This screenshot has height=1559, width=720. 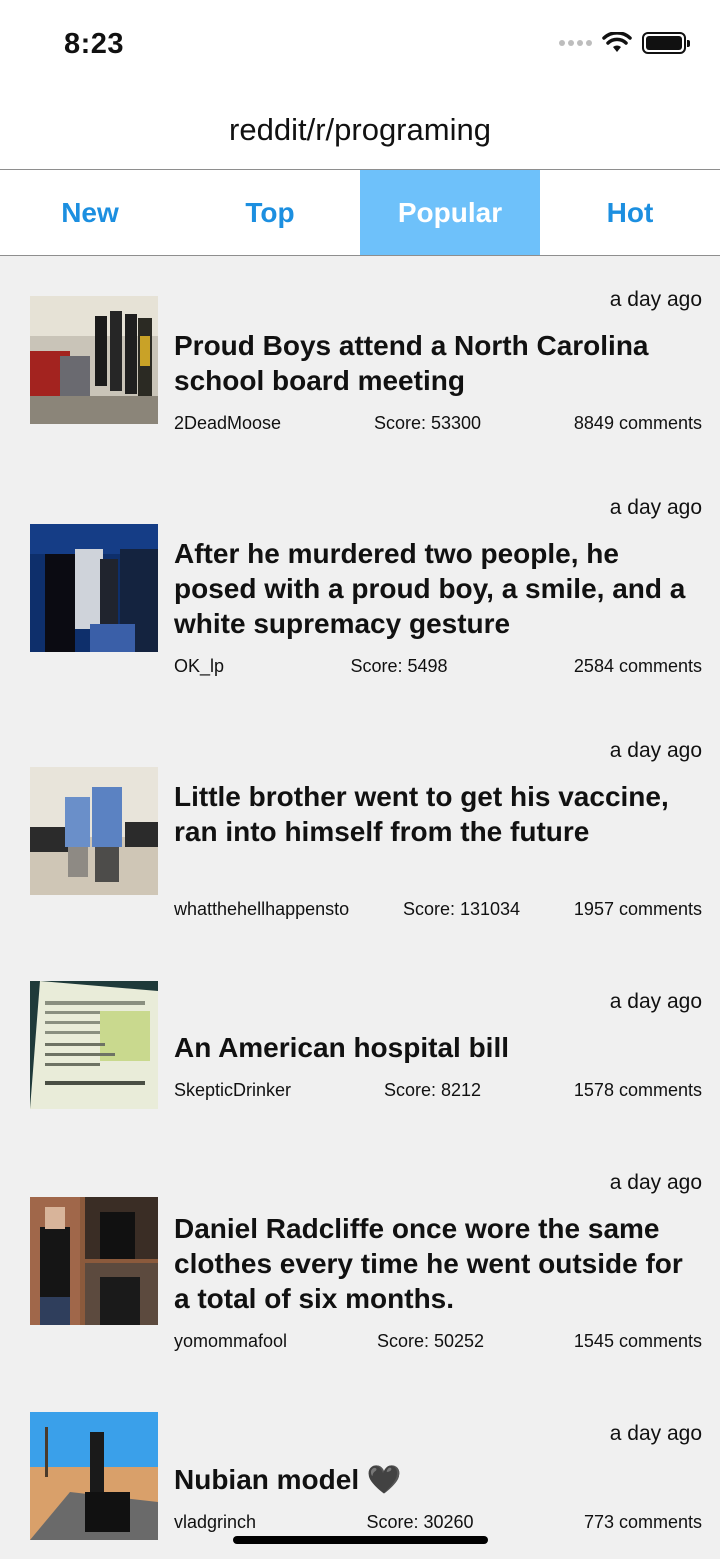 What do you see at coordinates (227, 423) in the screenshot?
I see `post-author: 2DeadMoose` at bounding box center [227, 423].